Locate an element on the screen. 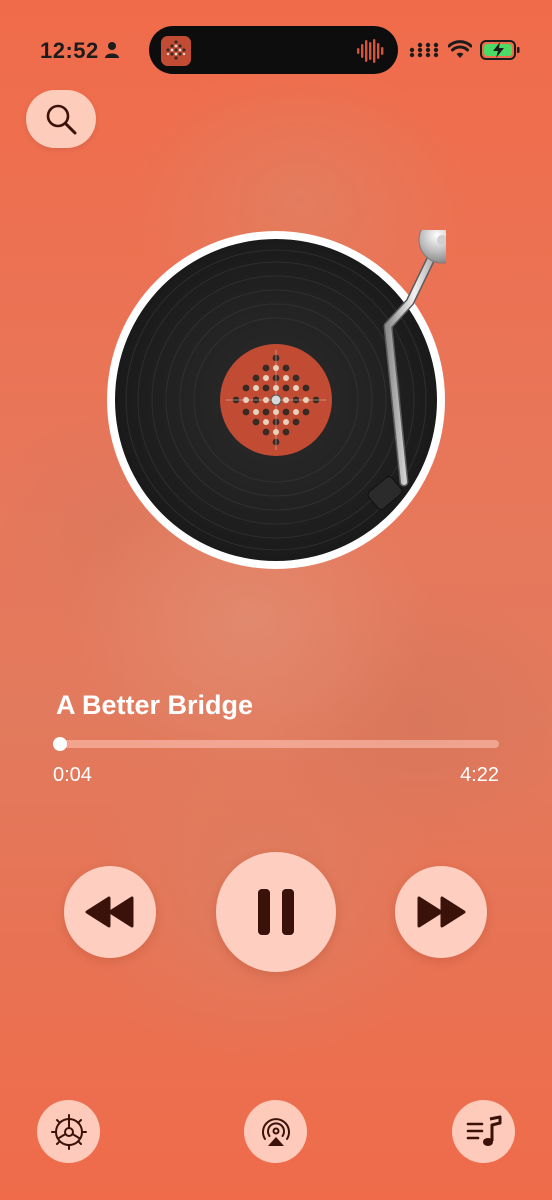  rewind-icon is located at coordinates (109, 912).